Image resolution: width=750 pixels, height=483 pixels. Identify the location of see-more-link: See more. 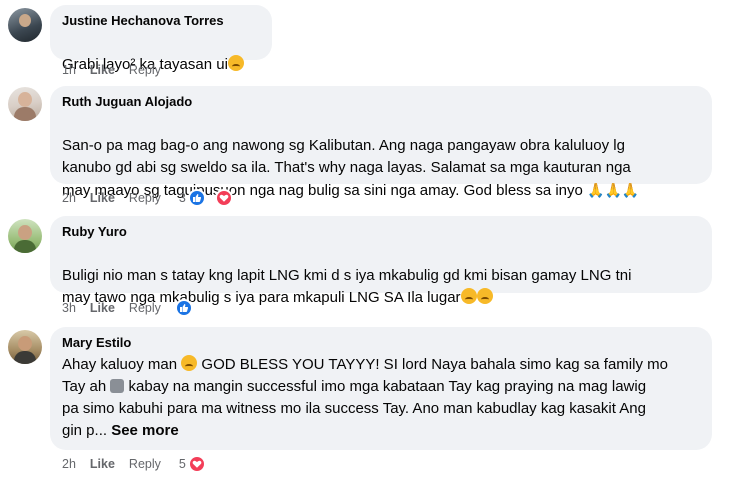
(145, 430).